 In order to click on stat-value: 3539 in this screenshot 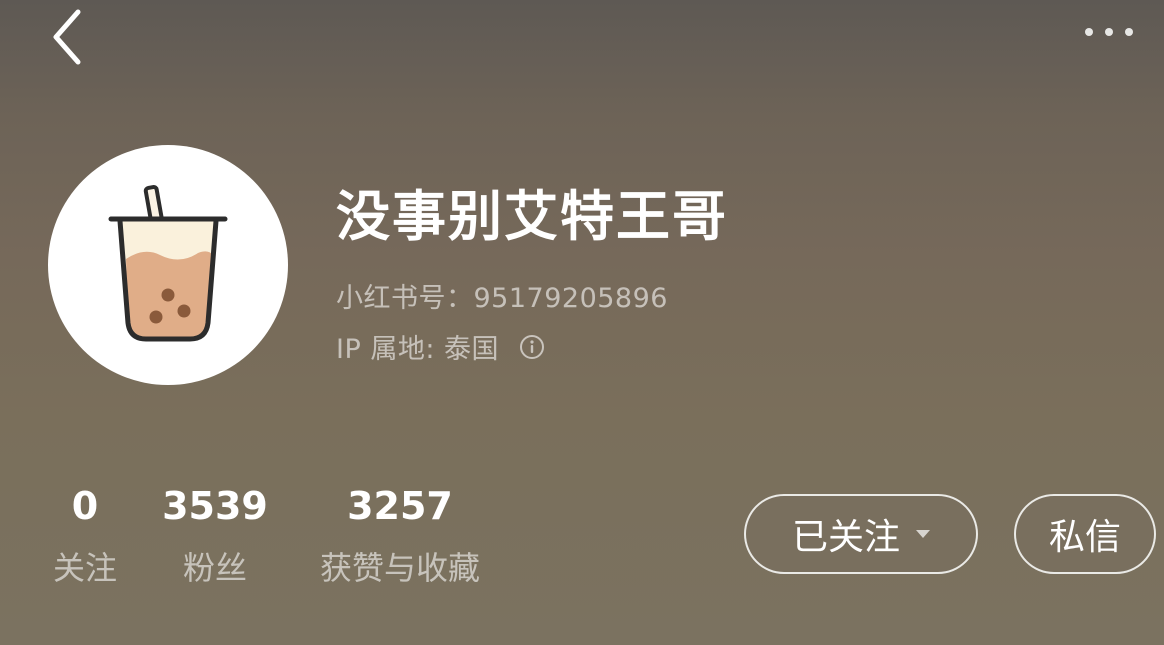, I will do `click(215, 506)`.